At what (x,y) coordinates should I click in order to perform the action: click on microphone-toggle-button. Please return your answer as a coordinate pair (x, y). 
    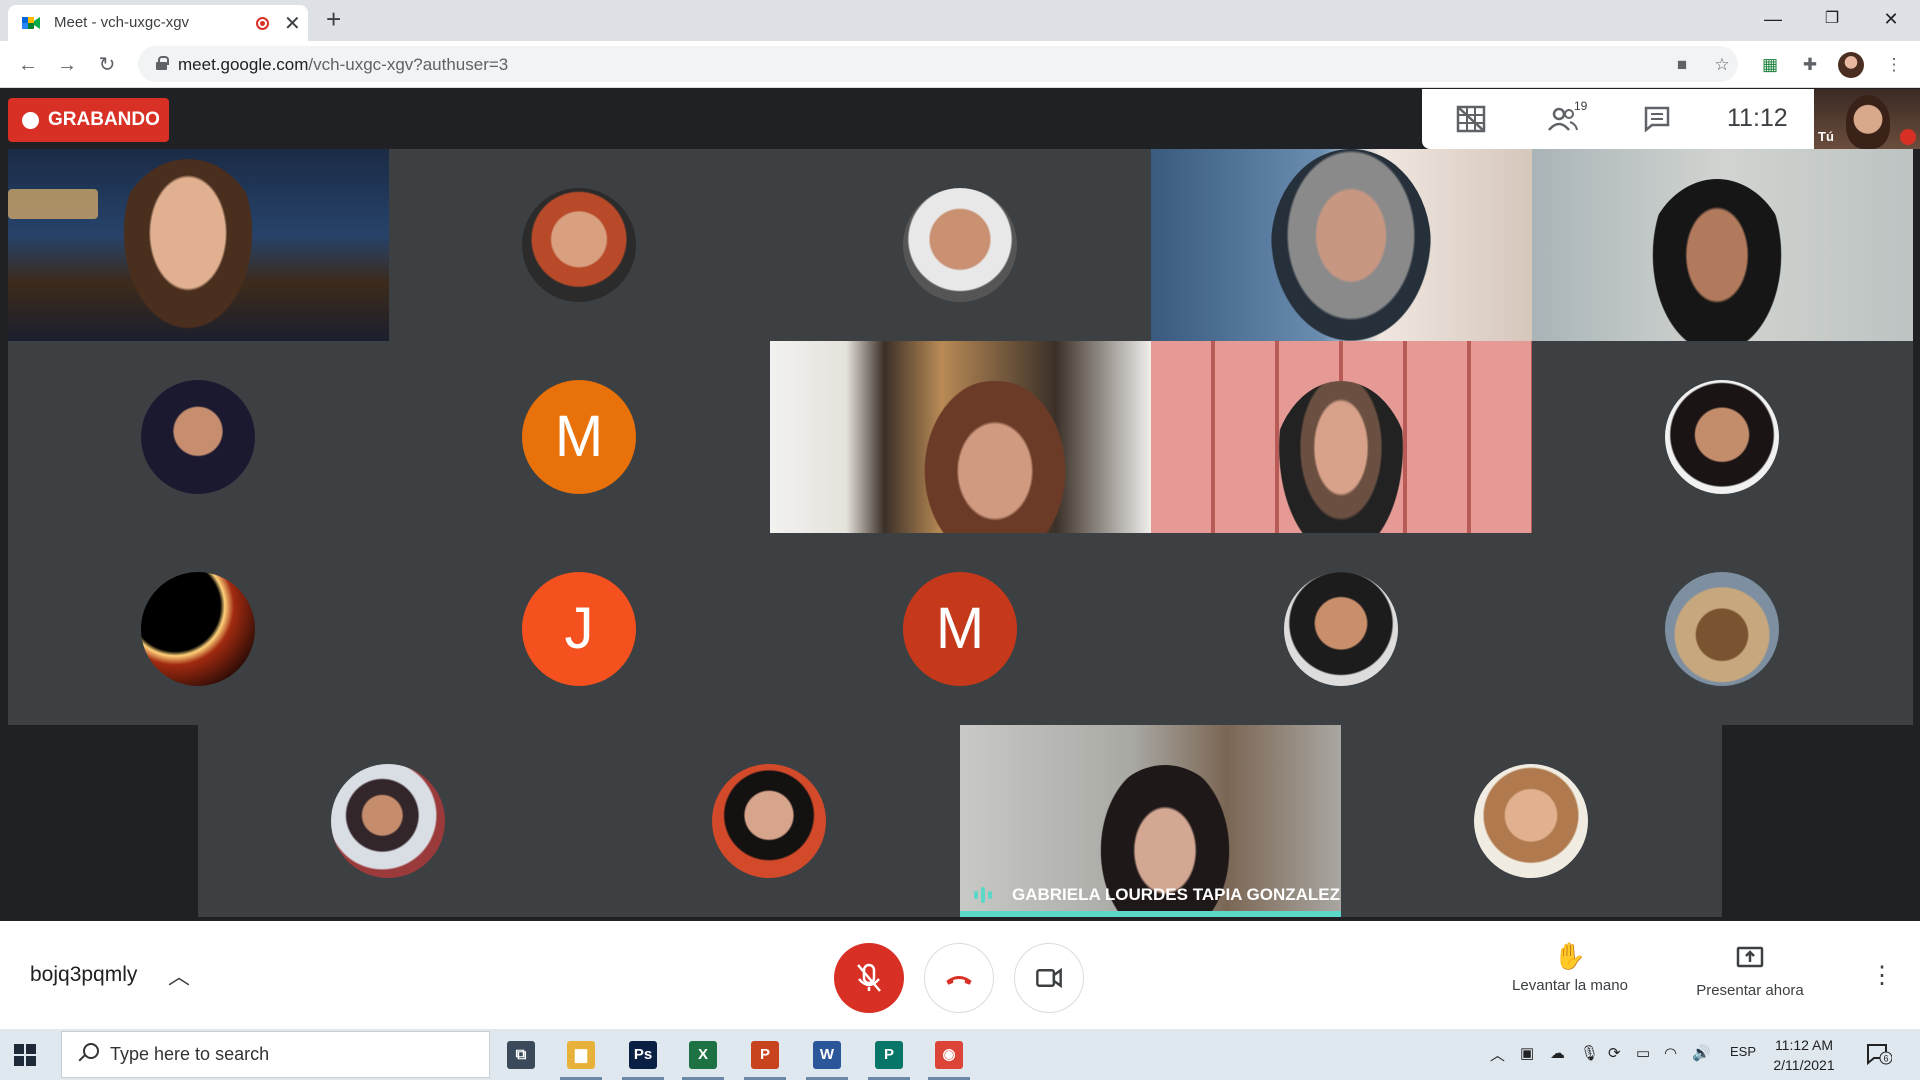
    Looking at the image, I should click on (869, 978).